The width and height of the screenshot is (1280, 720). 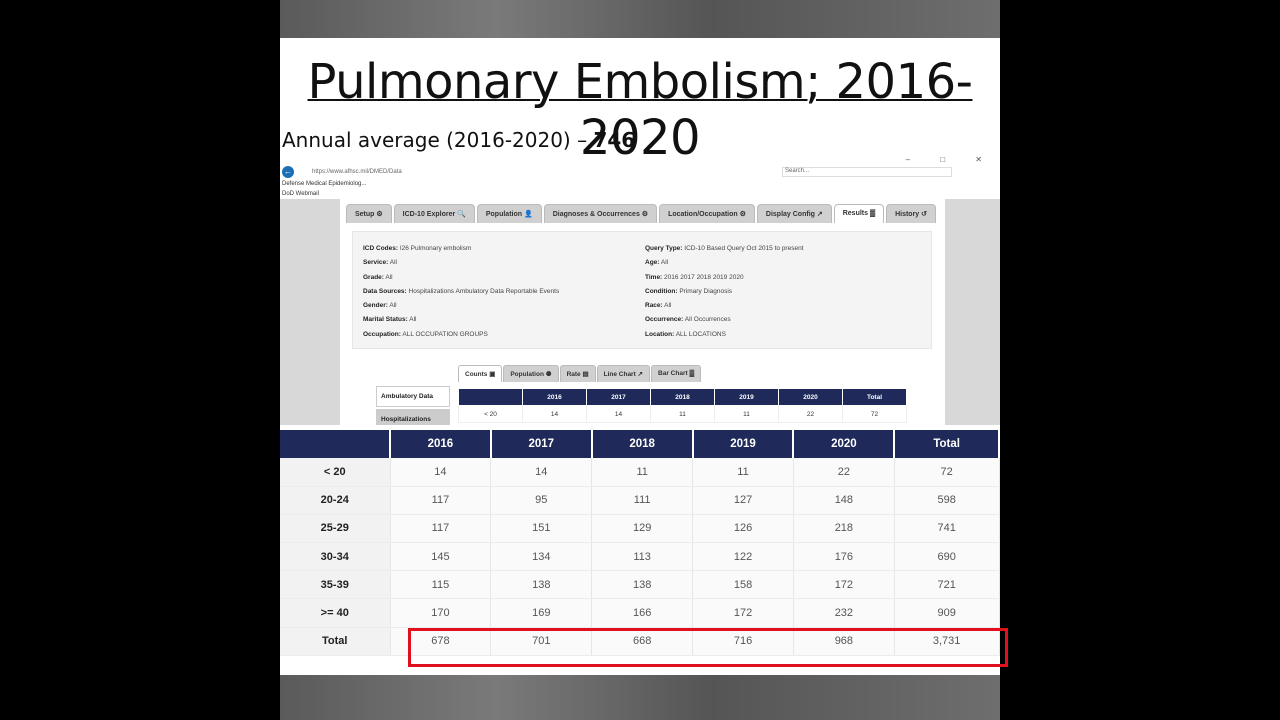 What do you see at coordinates (335, 557) in the screenshot?
I see `table-cell: 30-34` at bounding box center [335, 557].